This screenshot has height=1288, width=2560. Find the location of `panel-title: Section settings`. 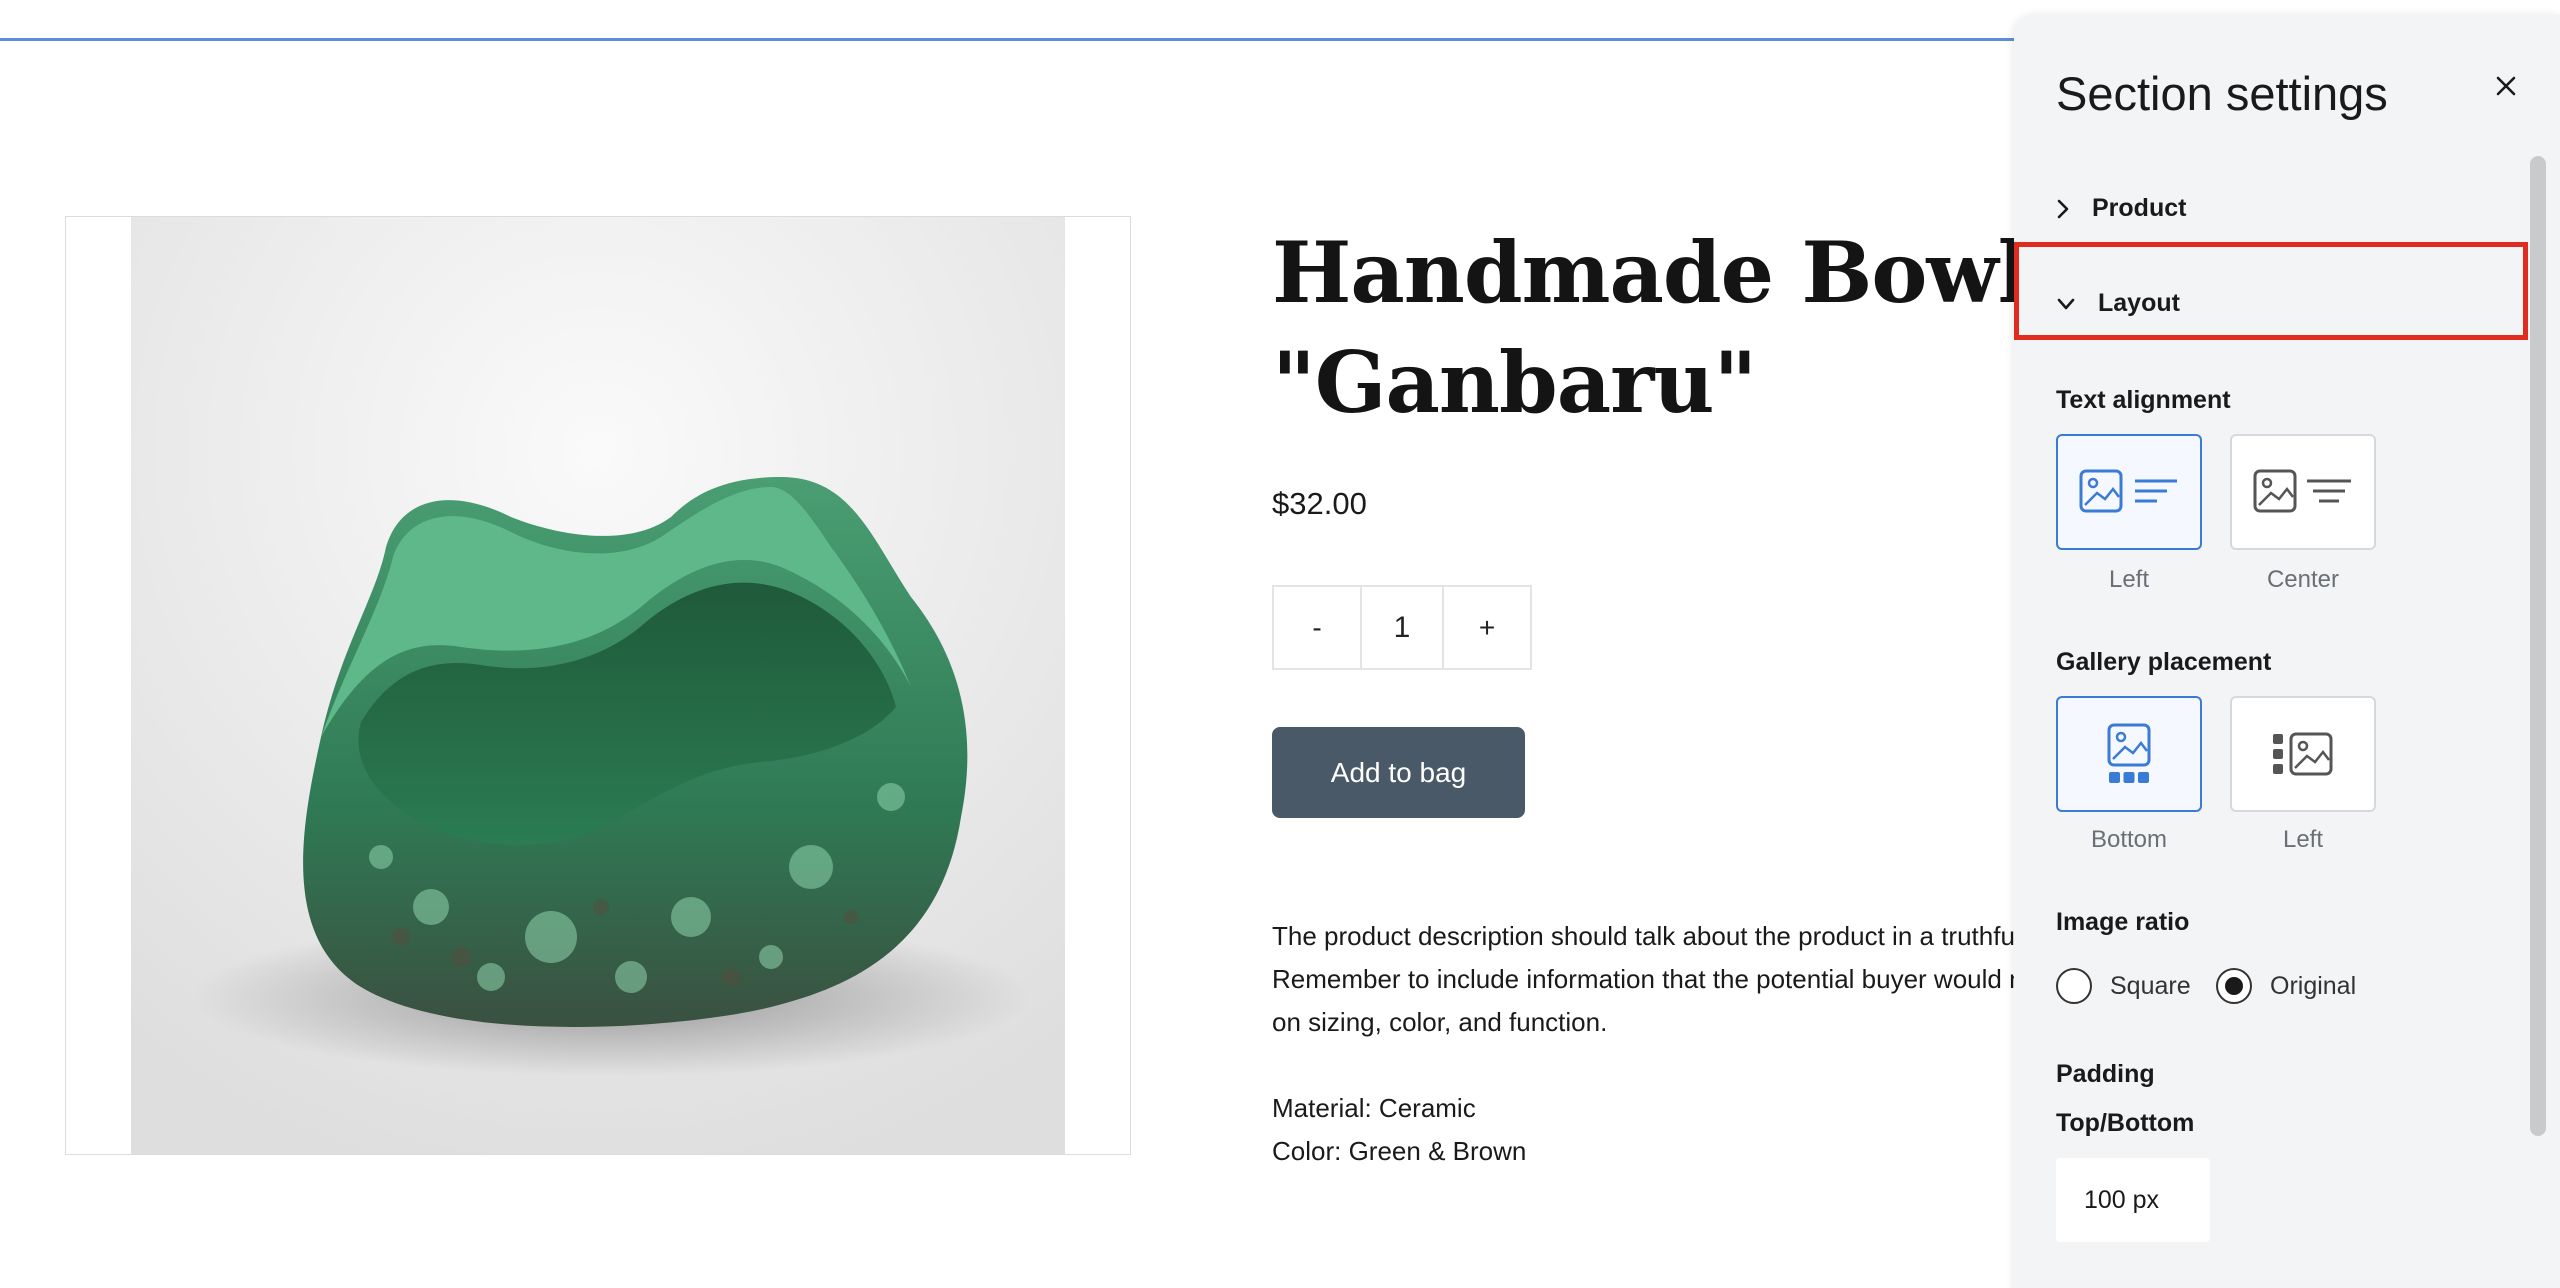

panel-title: Section settings is located at coordinates (2222, 93).